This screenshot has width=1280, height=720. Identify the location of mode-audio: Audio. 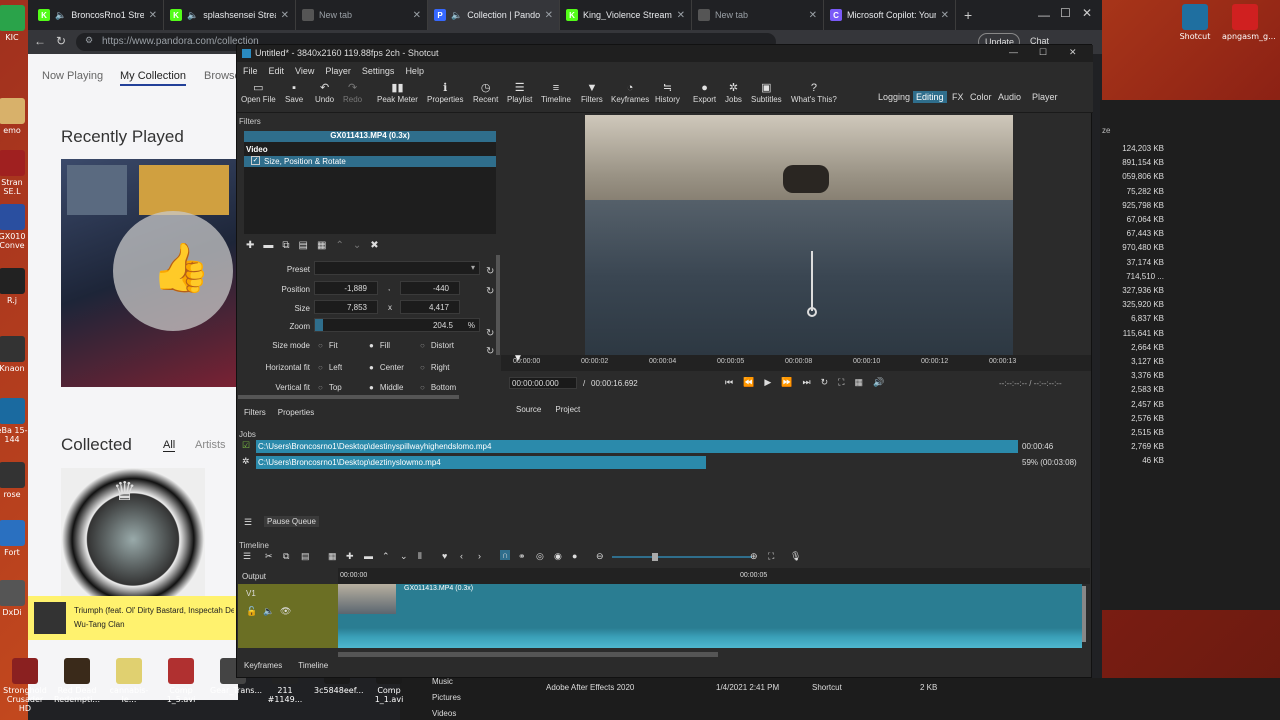
(1009, 97).